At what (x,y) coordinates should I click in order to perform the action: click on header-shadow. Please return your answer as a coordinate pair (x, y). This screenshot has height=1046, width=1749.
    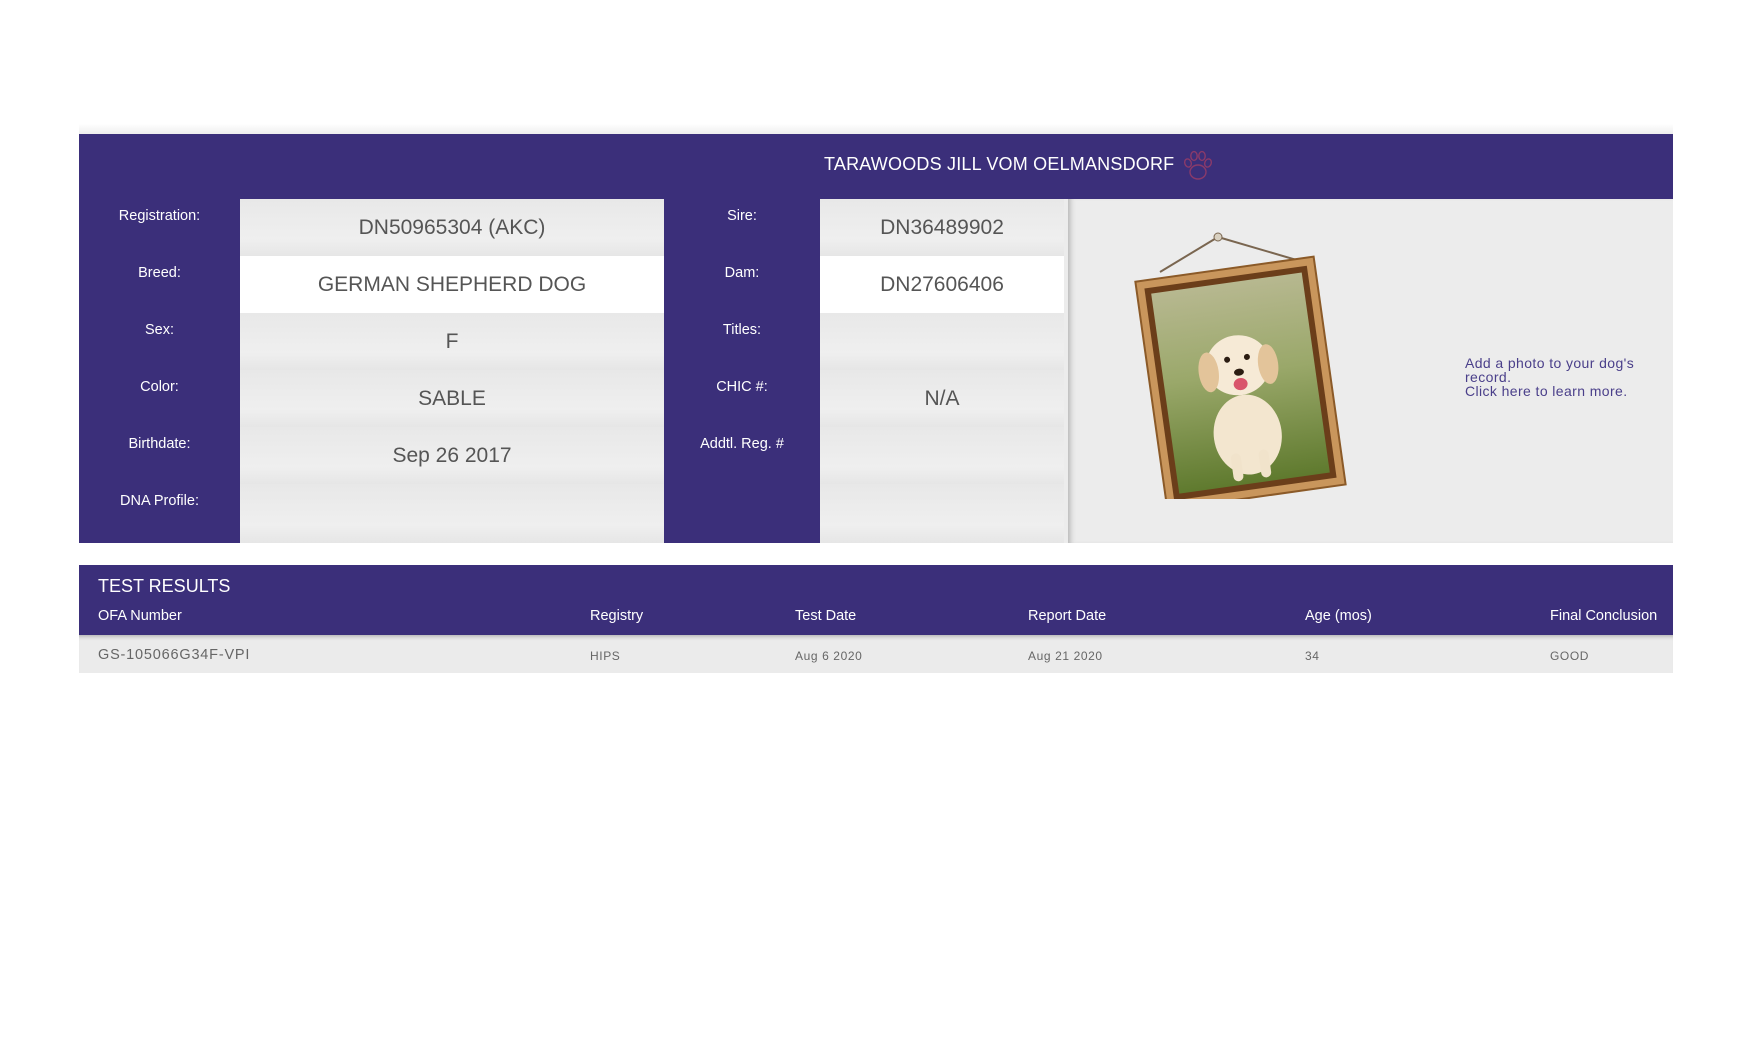
    Looking at the image, I should click on (876, 129).